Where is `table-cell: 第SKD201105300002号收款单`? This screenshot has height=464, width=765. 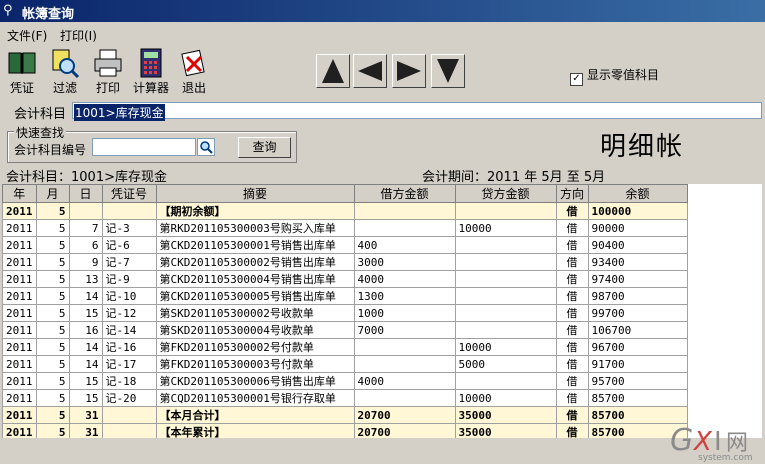 table-cell: 第SKD201105300002号收款单 is located at coordinates (255, 313).